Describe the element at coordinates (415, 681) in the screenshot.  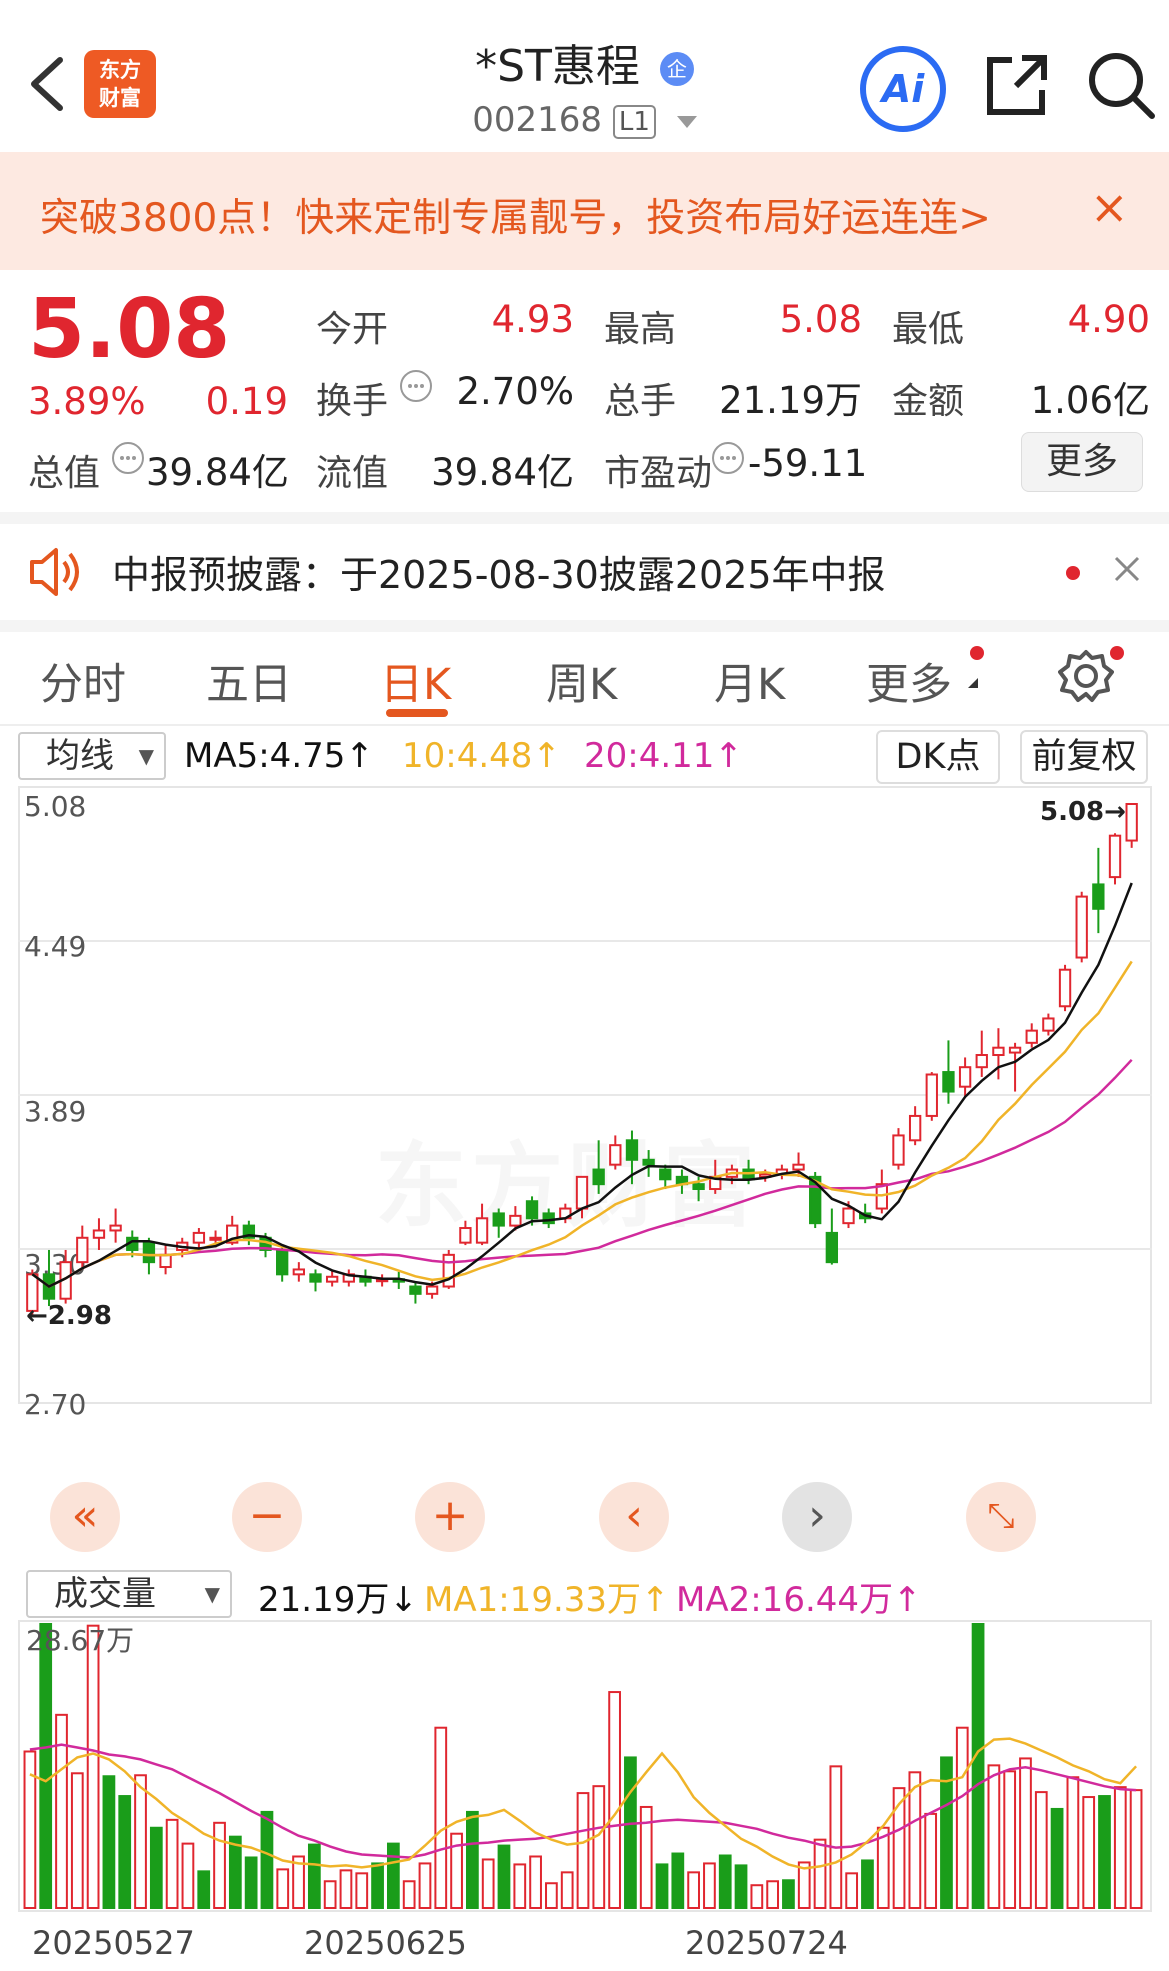
I see `tab-daily-k: 日K` at that location.